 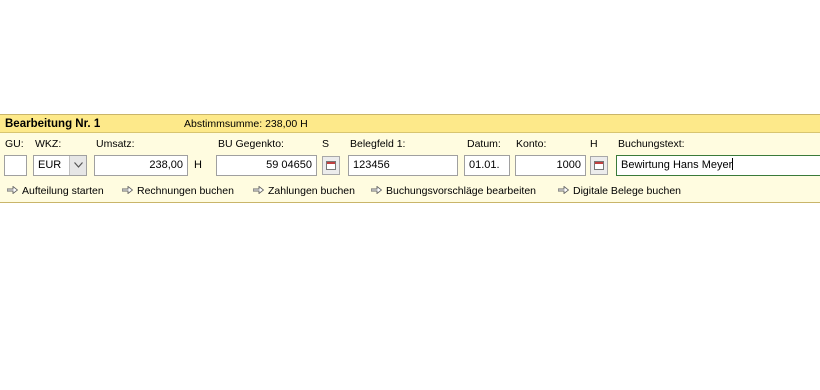 I want to click on wkz-select: EUR, so click(x=60, y=165).